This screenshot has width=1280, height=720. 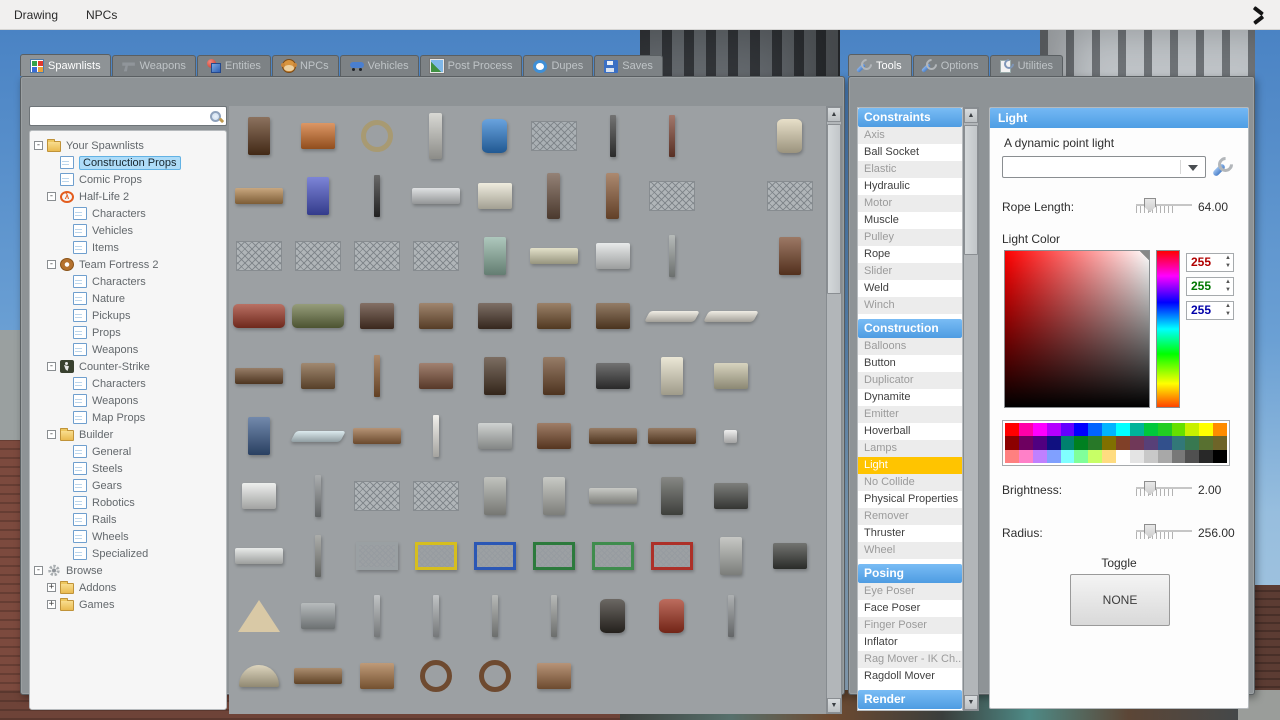 What do you see at coordinates (129, 366) in the screenshot?
I see `tree-item-counter-strike: - Counter-Strike` at bounding box center [129, 366].